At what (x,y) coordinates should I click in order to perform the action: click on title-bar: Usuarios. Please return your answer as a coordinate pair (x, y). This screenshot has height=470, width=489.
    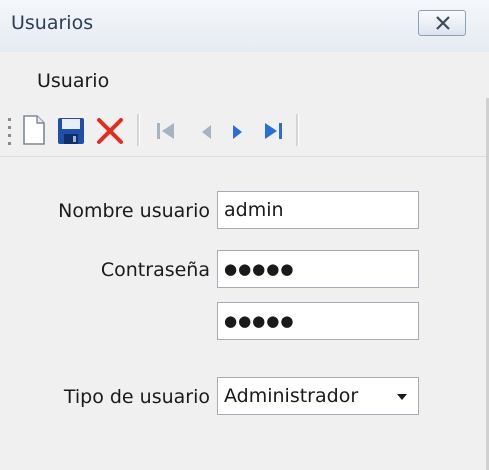
    Looking at the image, I should click on (244, 26).